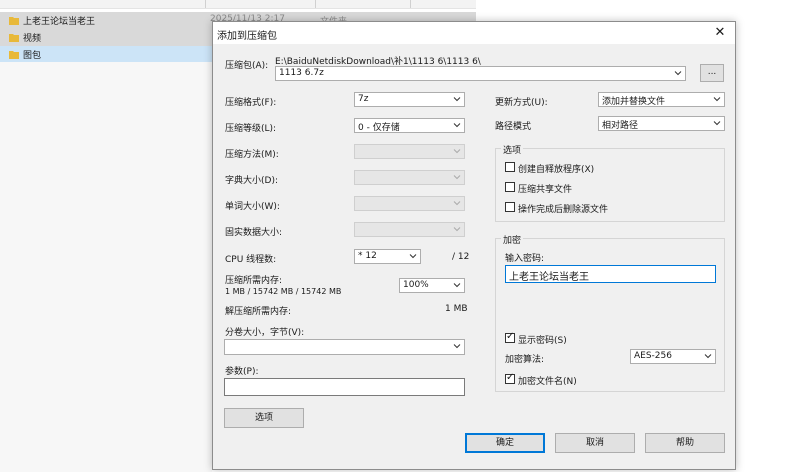  What do you see at coordinates (409, 151) in the screenshot?
I see `method-select` at bounding box center [409, 151].